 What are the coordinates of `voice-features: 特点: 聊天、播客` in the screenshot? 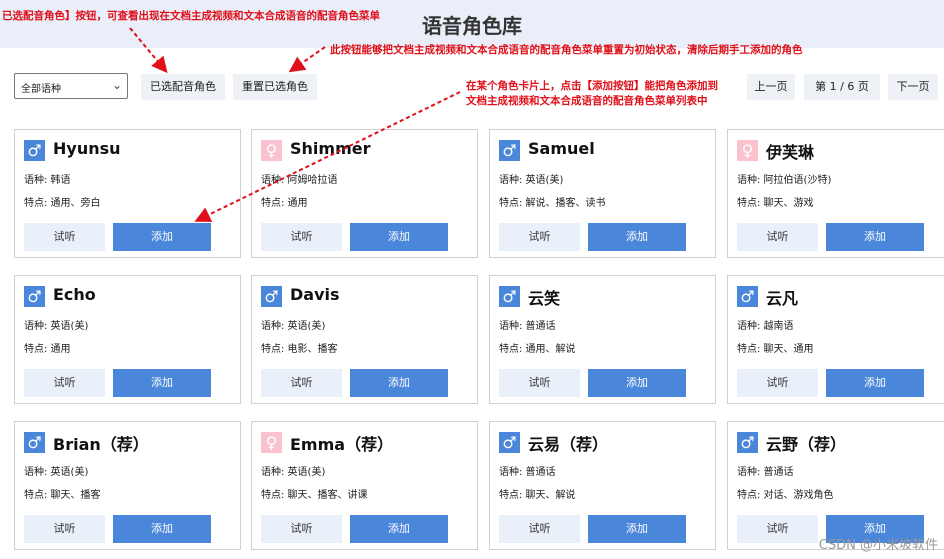 It's located at (62, 495).